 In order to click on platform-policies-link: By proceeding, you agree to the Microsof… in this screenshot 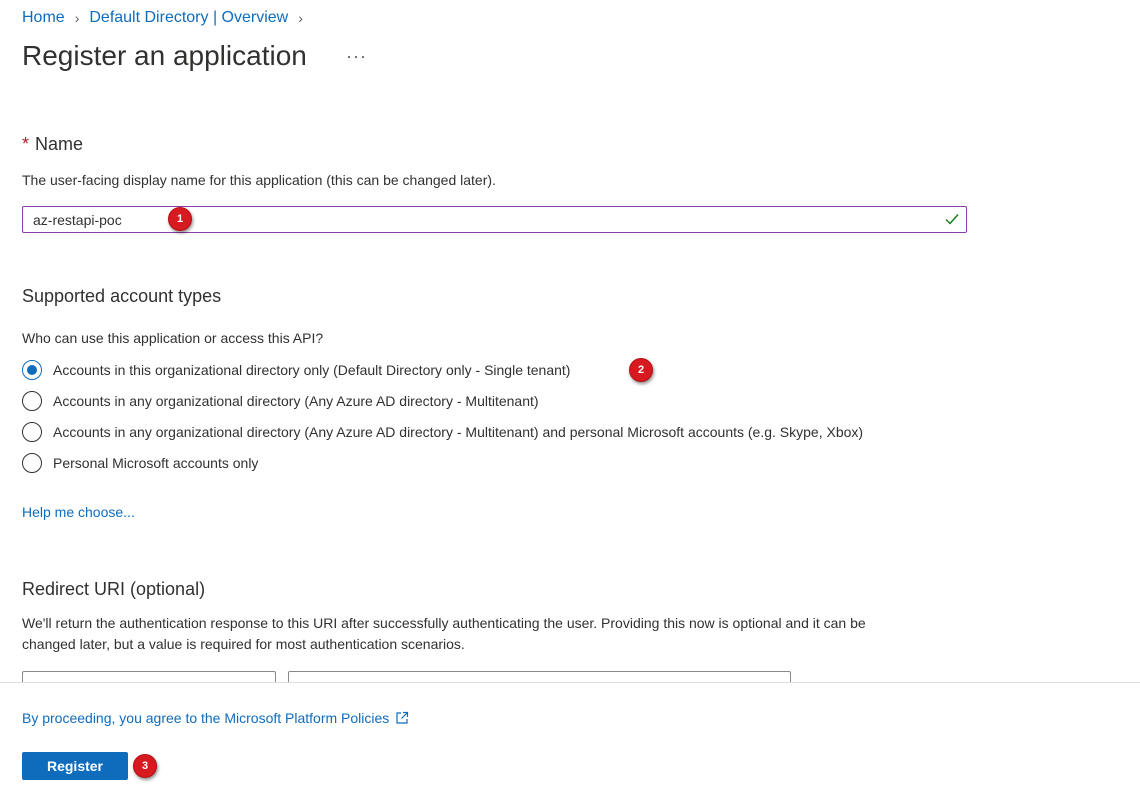, I will do `click(215, 718)`.